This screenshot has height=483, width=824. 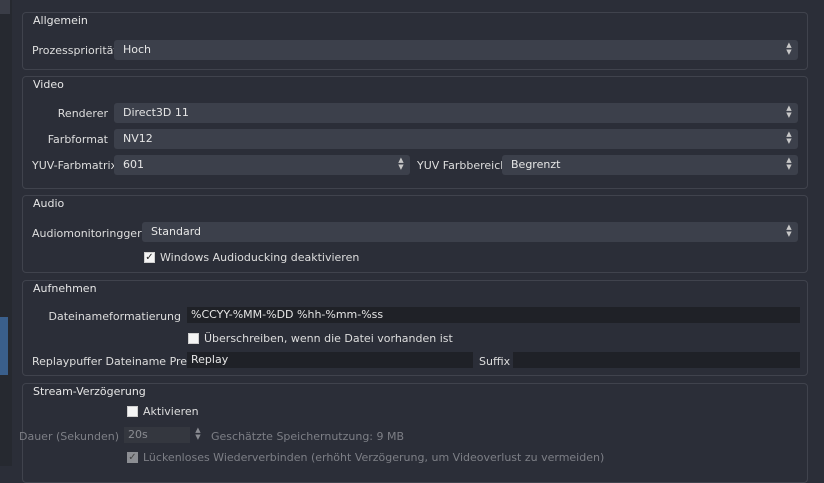 I want to click on priority-label: Prozesspriorität, so click(x=75, y=50).